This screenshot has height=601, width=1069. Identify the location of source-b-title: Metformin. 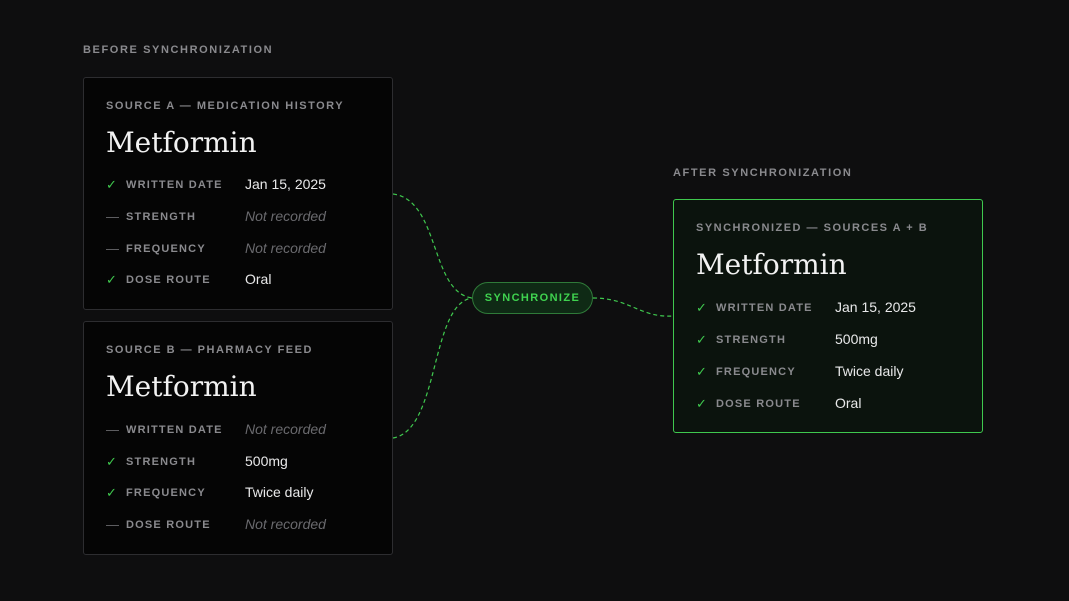
(181, 386).